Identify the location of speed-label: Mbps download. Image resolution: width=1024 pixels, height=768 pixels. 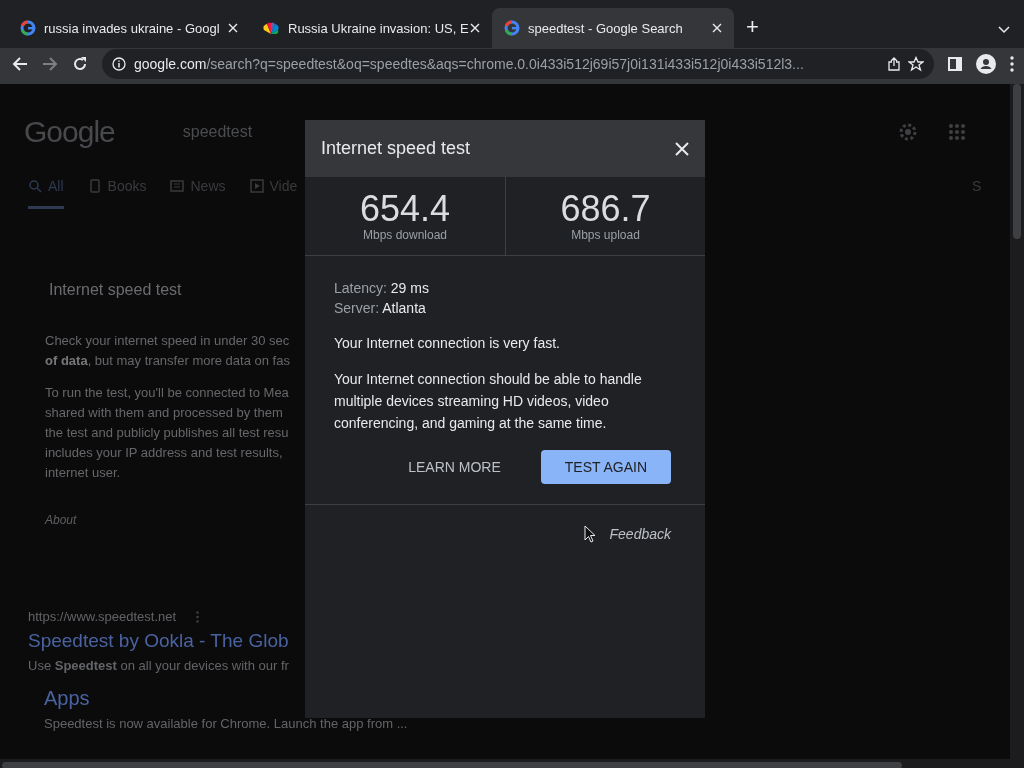
(405, 235).